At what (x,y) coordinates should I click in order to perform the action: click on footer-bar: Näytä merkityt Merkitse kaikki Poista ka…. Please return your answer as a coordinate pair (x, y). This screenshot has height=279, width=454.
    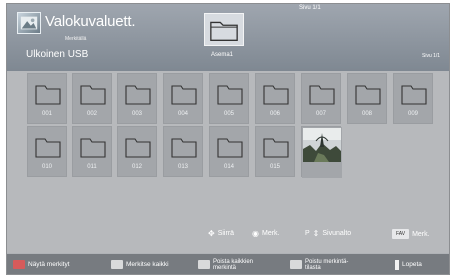
    Looking at the image, I should click on (228, 263).